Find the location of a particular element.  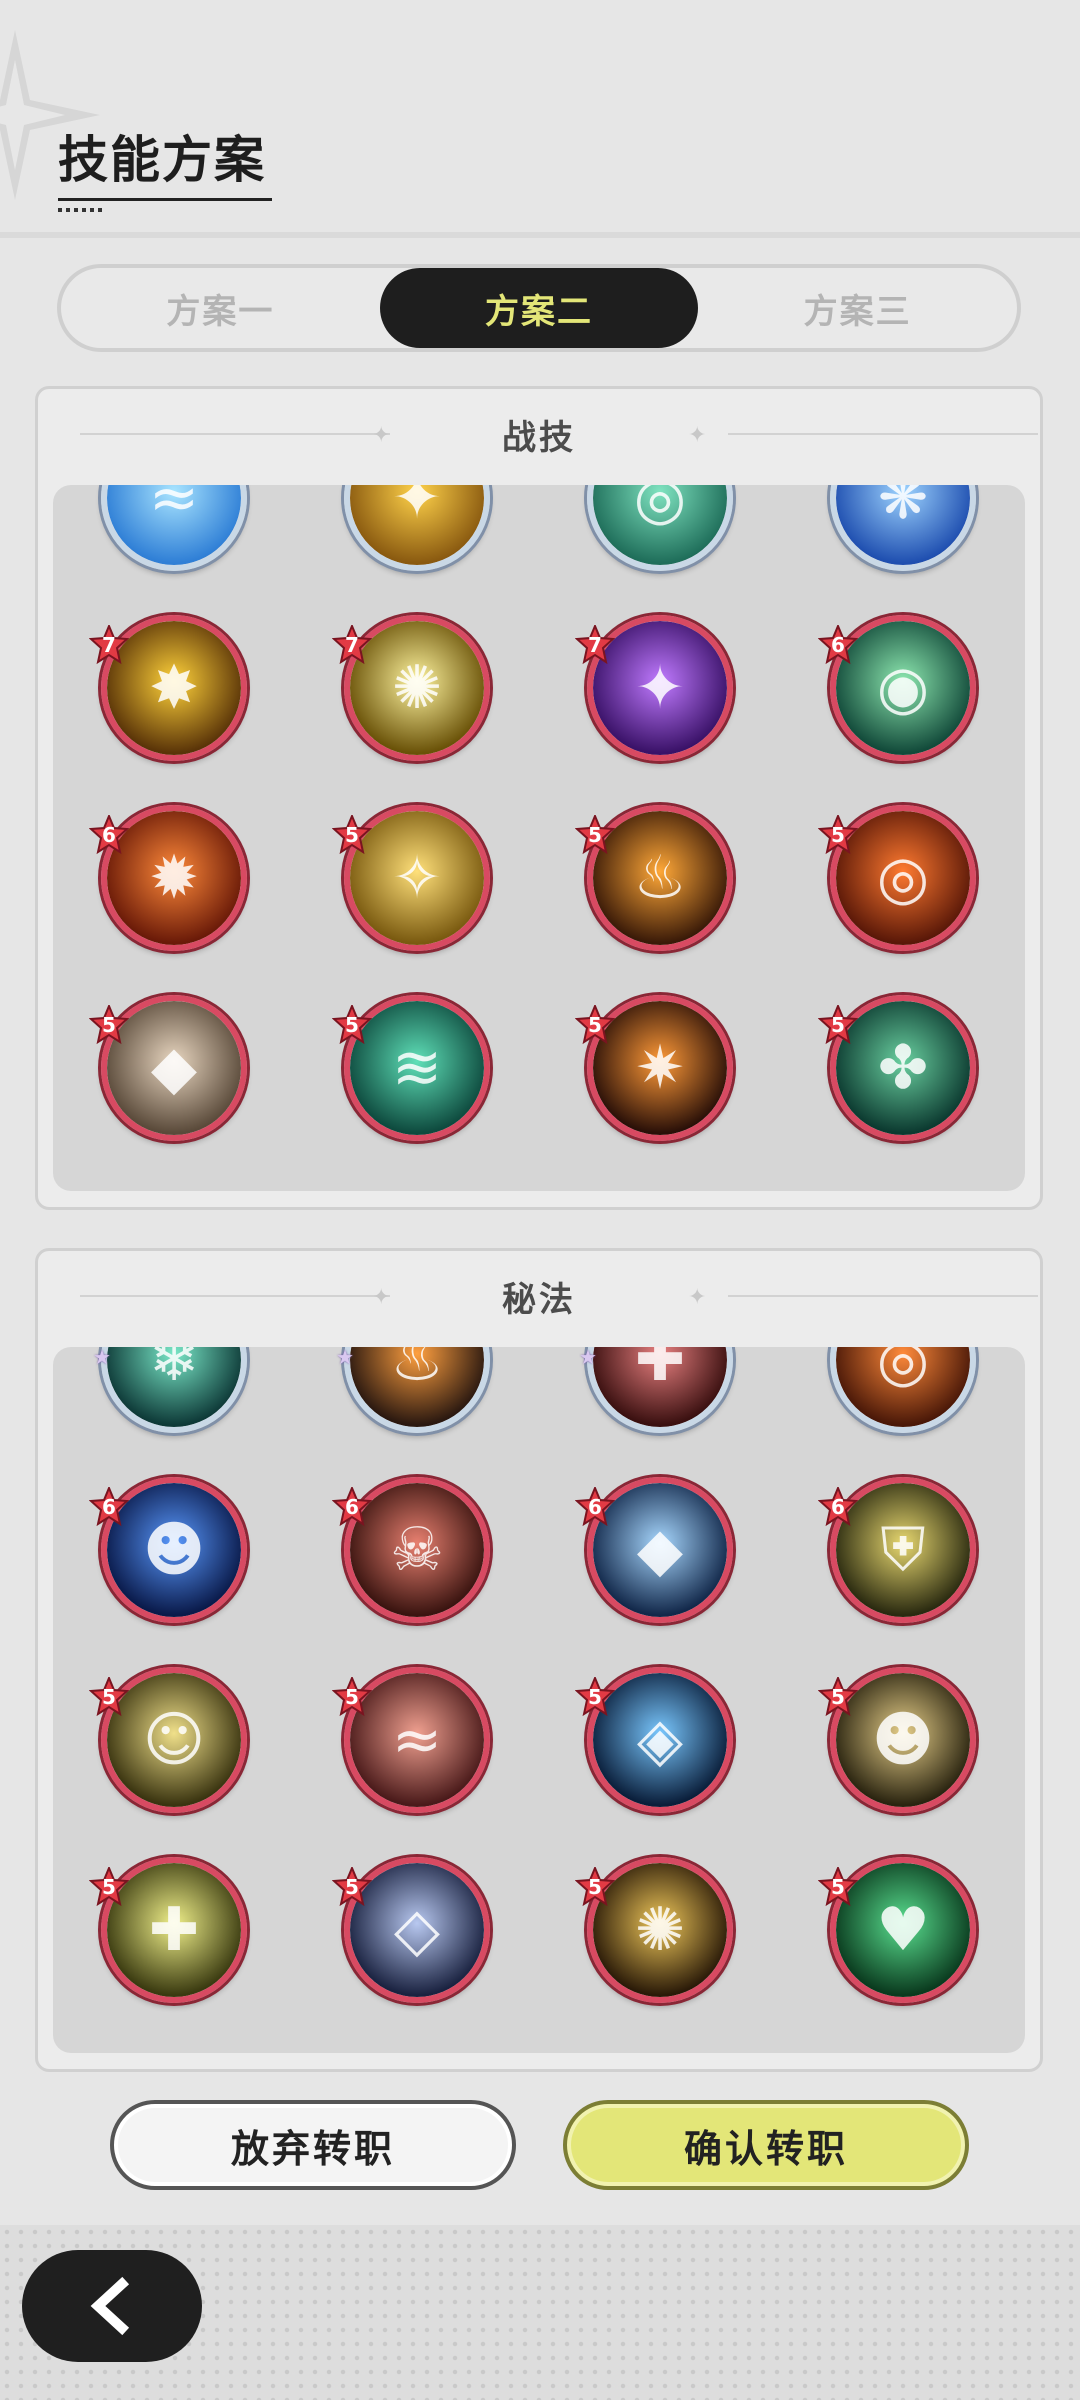

golden-crack-icon: ✦ is located at coordinates (417, 528).